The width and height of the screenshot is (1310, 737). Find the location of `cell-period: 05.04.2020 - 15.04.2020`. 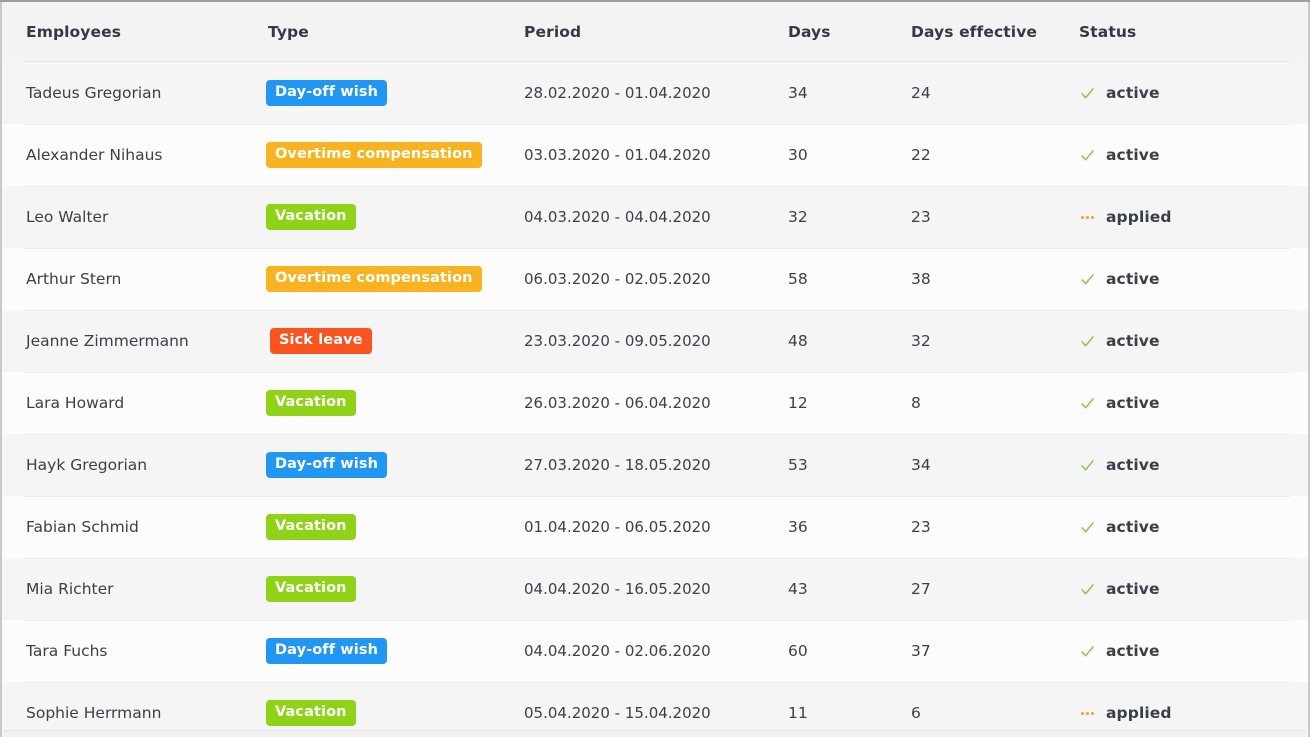

cell-period: 05.04.2020 - 15.04.2020 is located at coordinates (653, 709).